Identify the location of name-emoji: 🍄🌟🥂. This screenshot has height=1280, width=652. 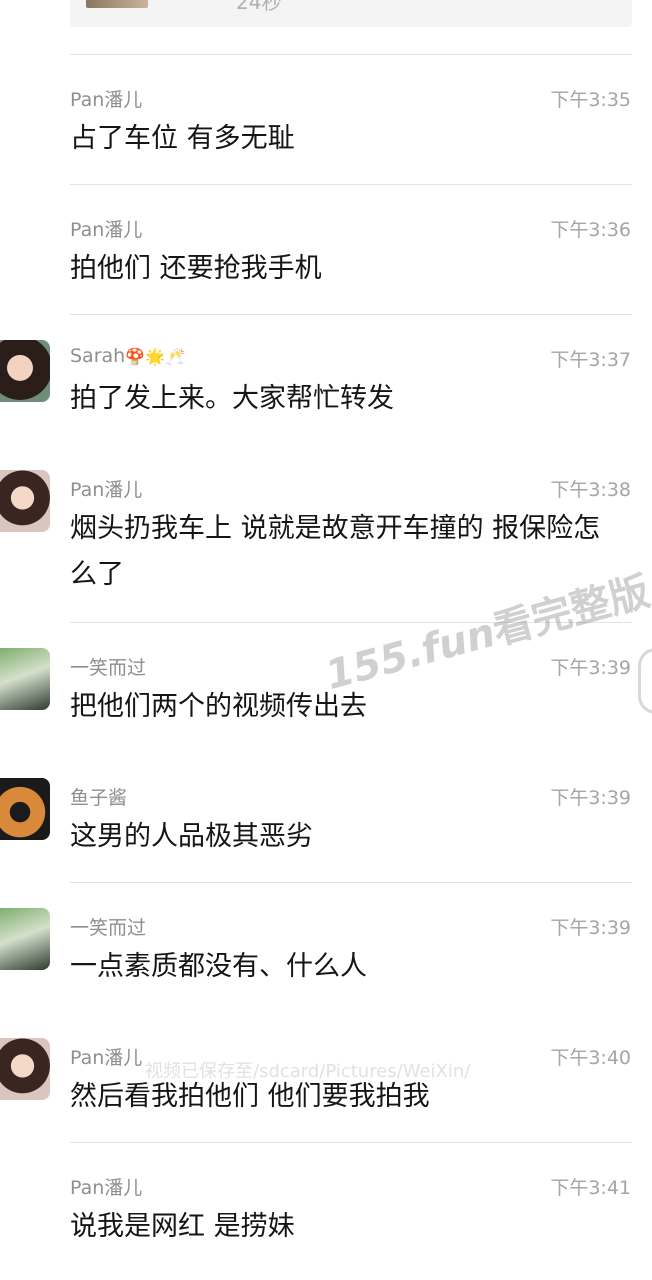
(155, 356).